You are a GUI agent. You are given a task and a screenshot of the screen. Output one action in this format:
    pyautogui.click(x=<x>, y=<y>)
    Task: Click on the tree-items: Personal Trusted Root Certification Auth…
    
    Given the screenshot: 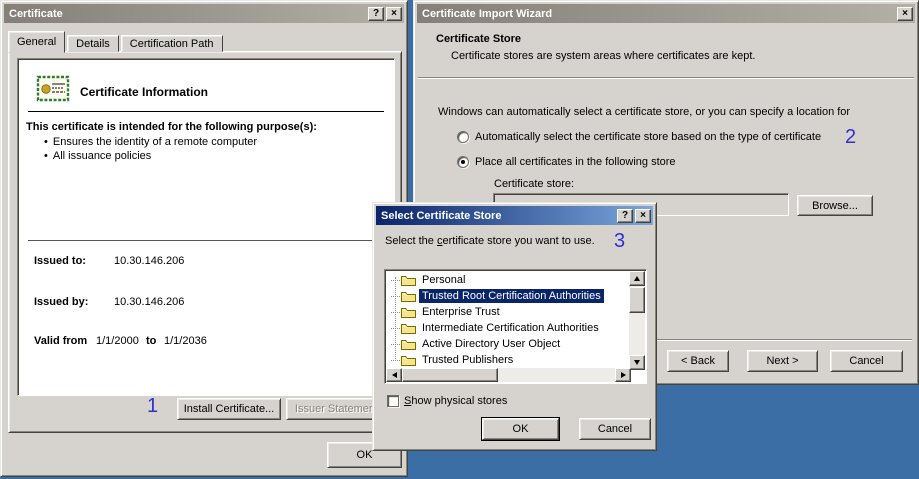 What is the action you would take?
    pyautogui.click(x=508, y=320)
    